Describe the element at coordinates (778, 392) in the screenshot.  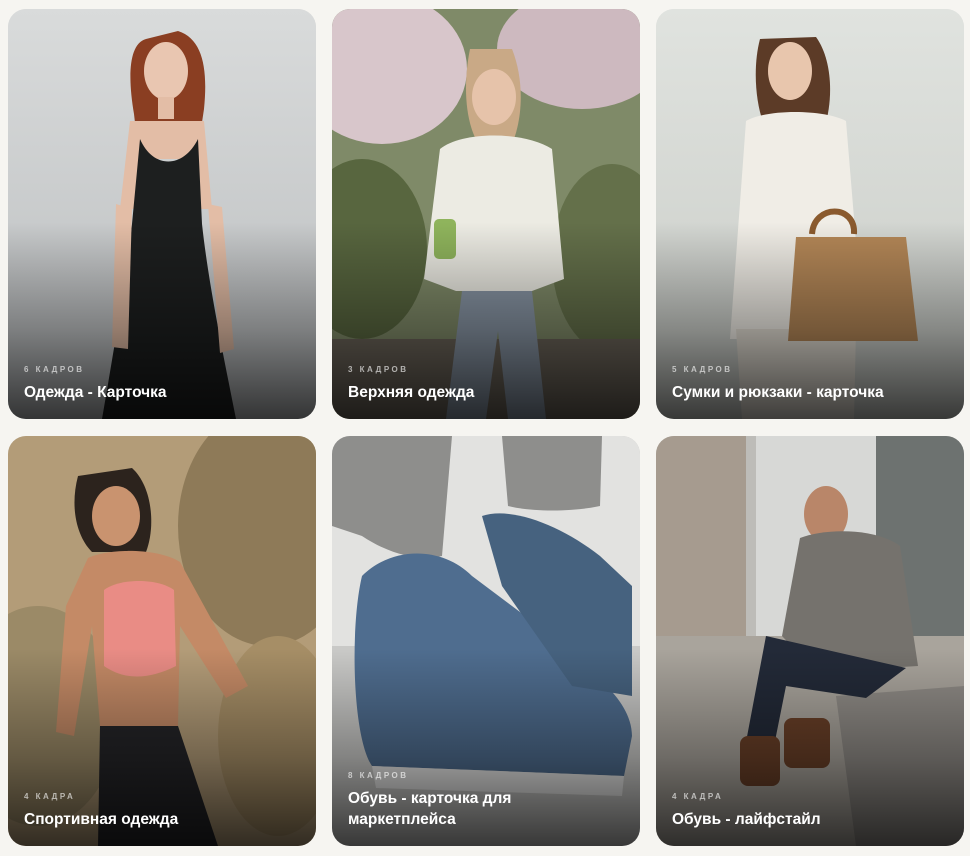
I see `card-title: Сумки и рюкзаки - карточка` at that location.